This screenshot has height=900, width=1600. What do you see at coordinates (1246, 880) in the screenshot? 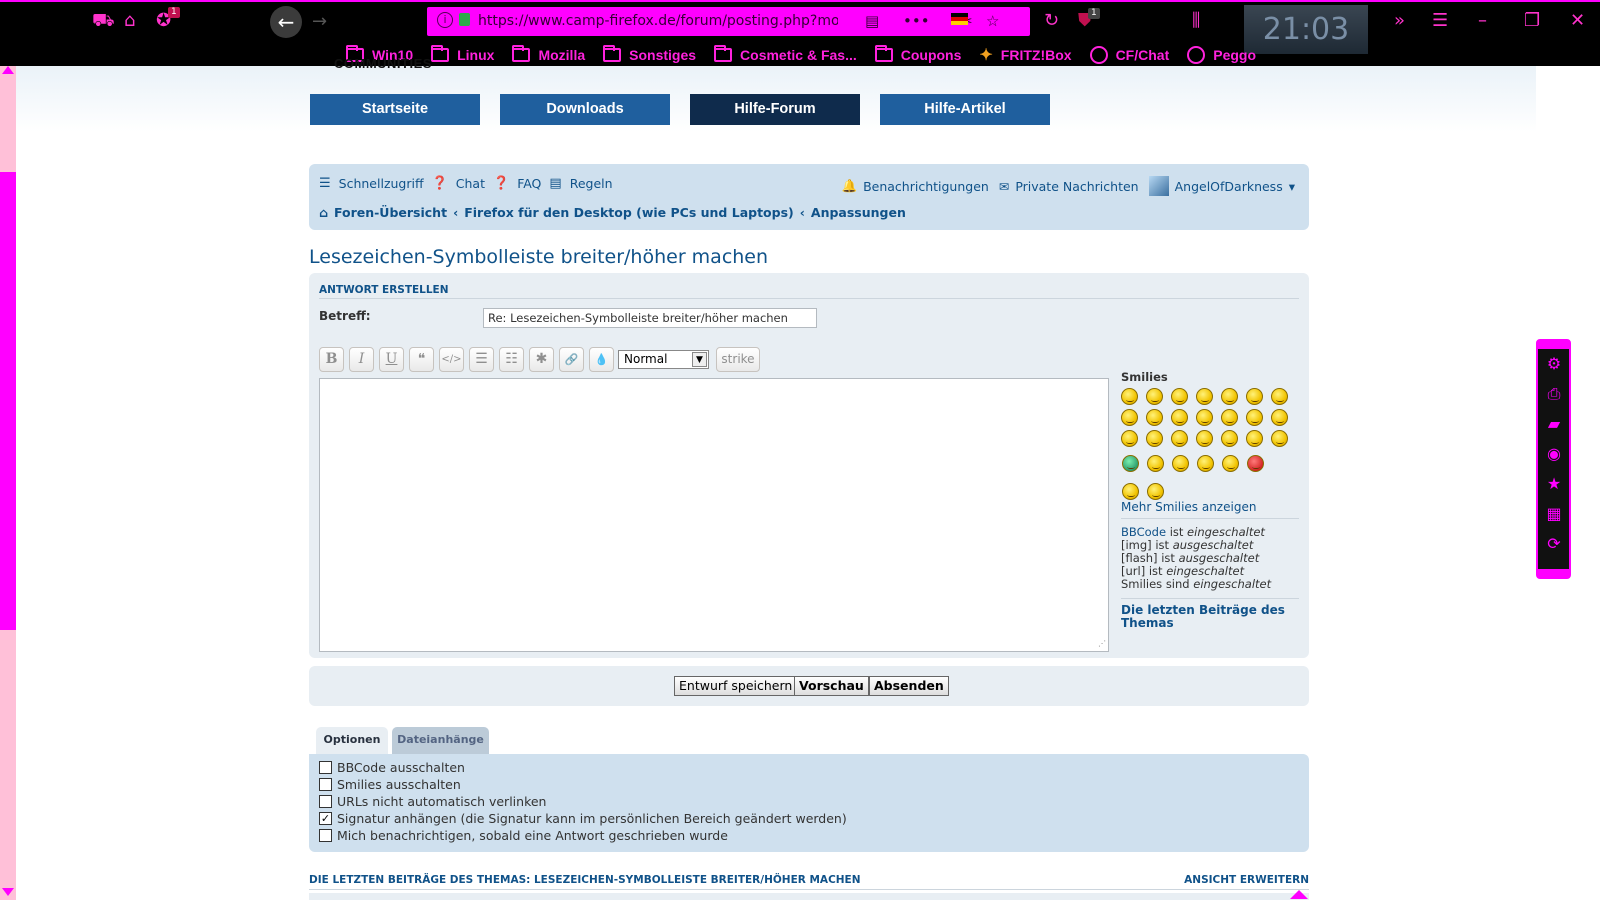
I see `expand-view-link: ANSICHT ERWEITERN` at bounding box center [1246, 880].